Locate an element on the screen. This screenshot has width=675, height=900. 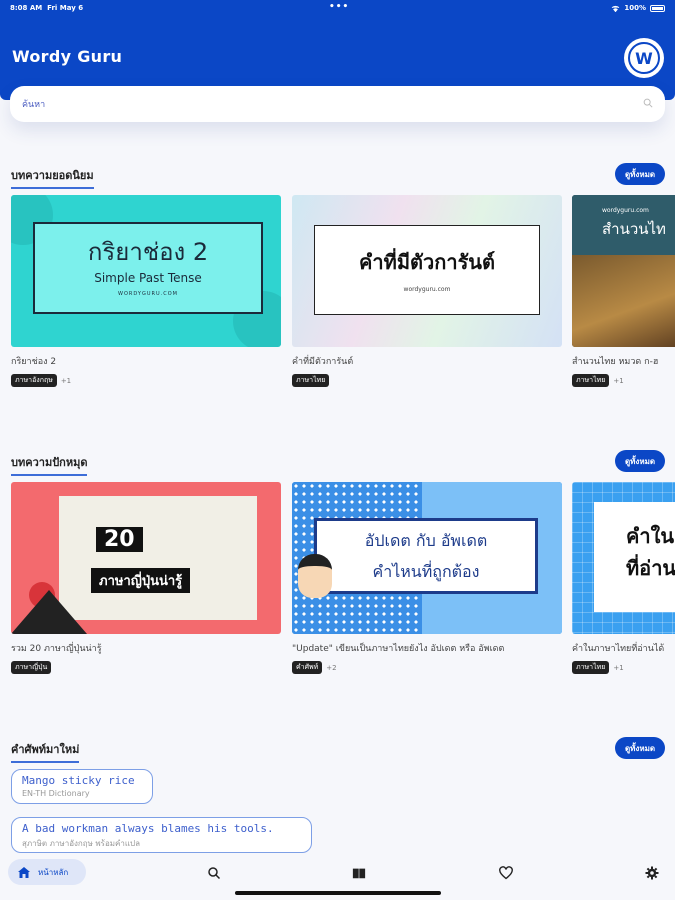
thumbnail-site: WORDYGURU.COM is located at coordinates (148, 294).